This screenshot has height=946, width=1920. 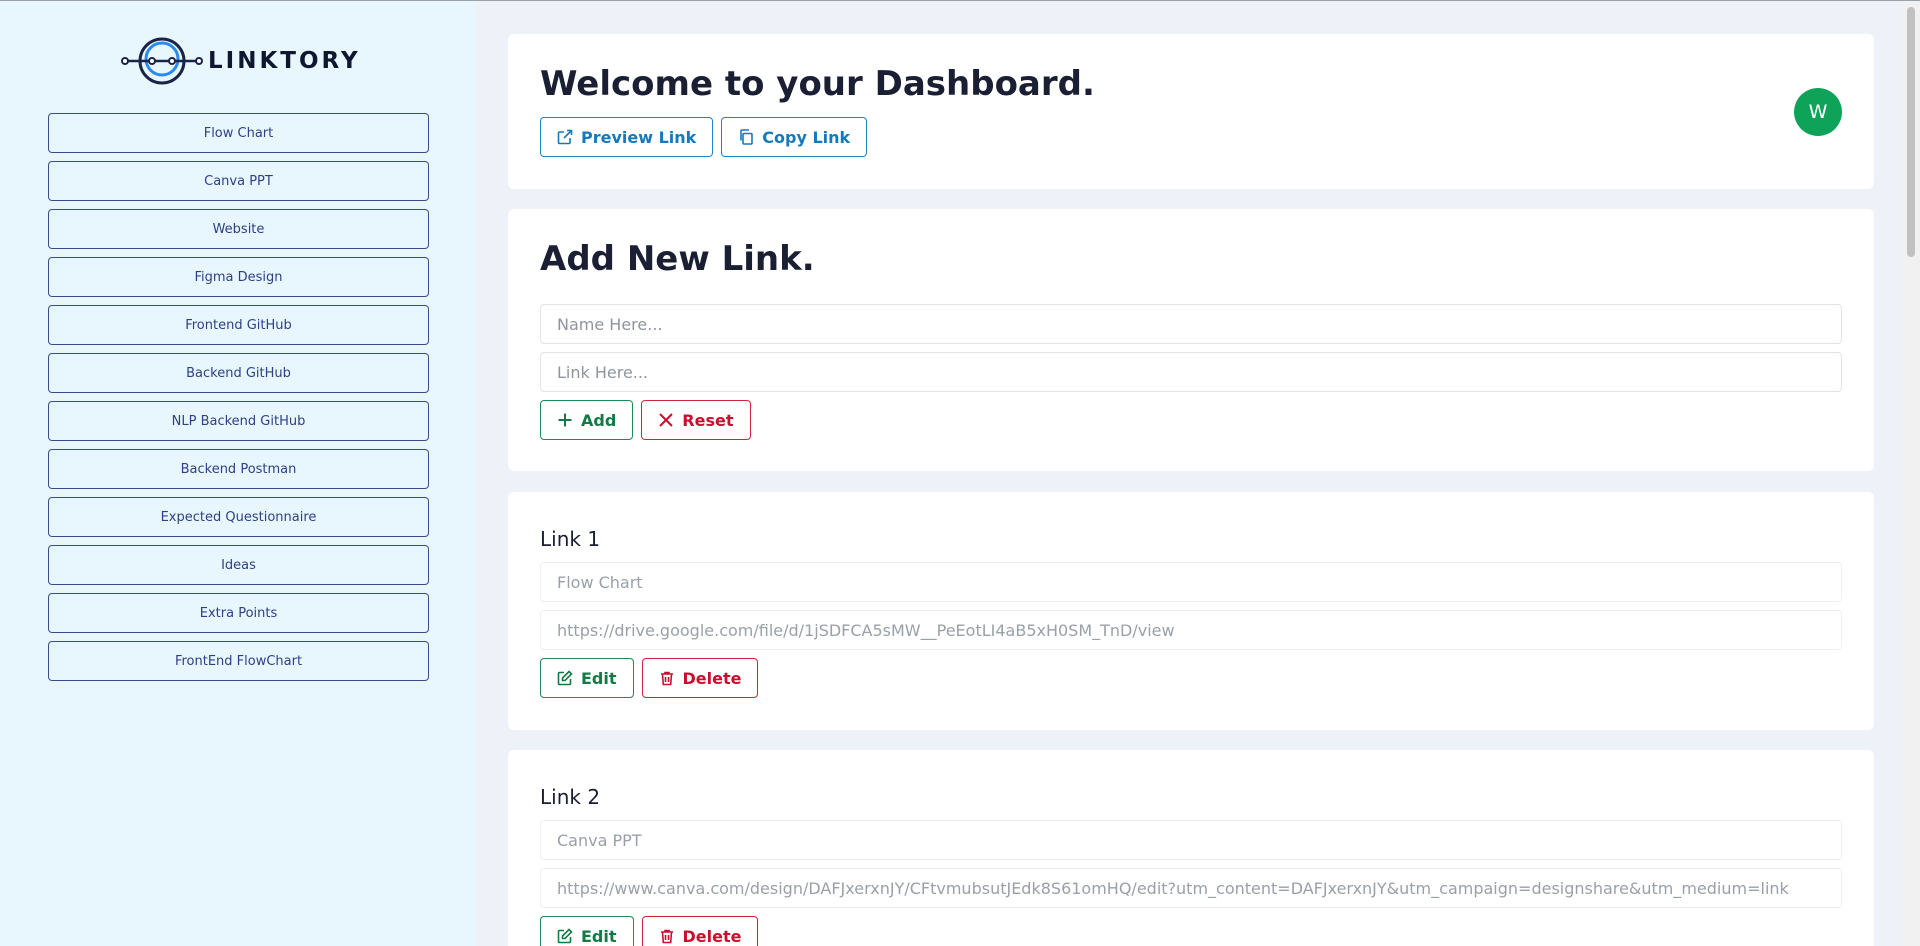 I want to click on sidebar-item-backend-postman: Backend Postman, so click(x=238, y=469).